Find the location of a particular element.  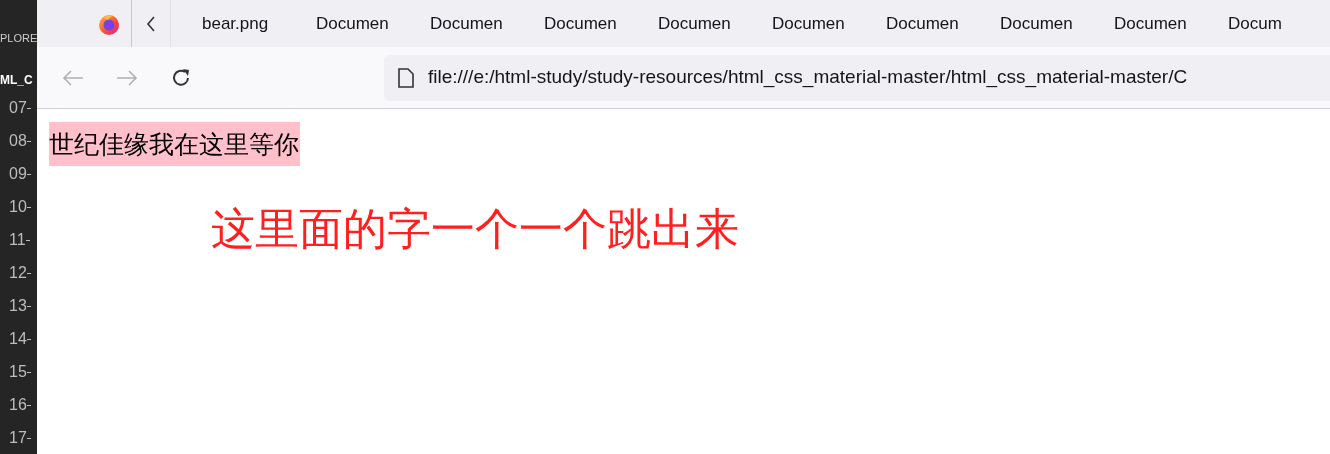

line-number: 08 is located at coordinates (18, 141).